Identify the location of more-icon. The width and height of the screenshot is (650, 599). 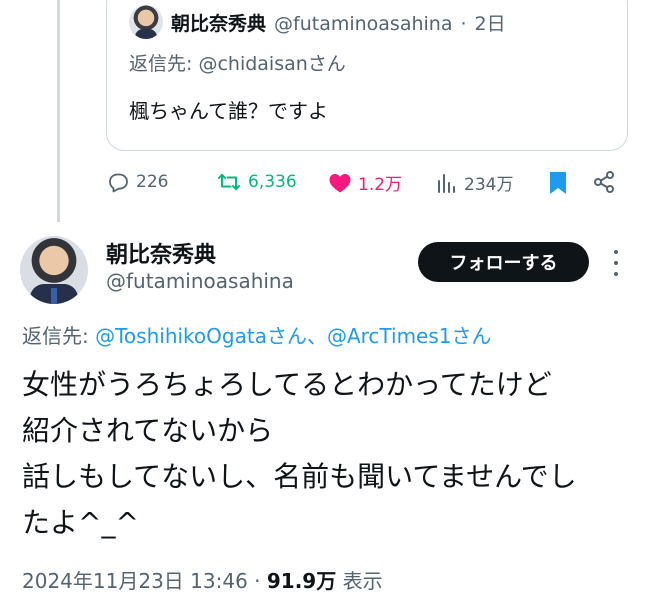
(616, 263).